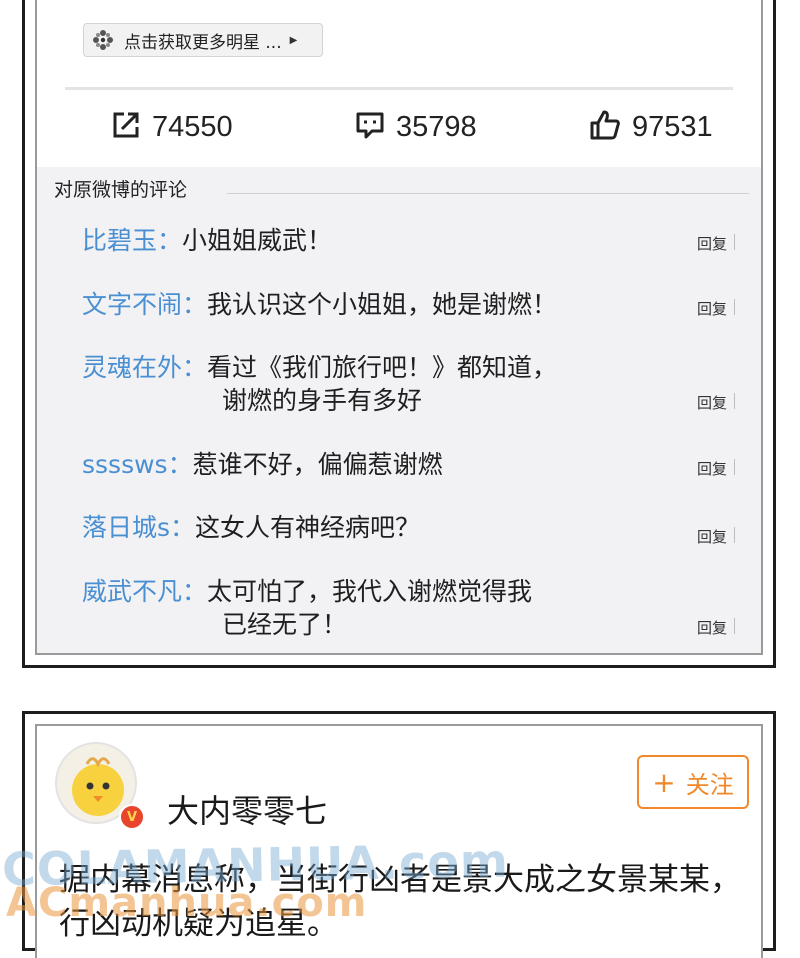 The width and height of the screenshot is (800, 958). Describe the element at coordinates (317, 464) in the screenshot. I see `comment-text: 惹谁不好，偏偏惹谢燃` at that location.